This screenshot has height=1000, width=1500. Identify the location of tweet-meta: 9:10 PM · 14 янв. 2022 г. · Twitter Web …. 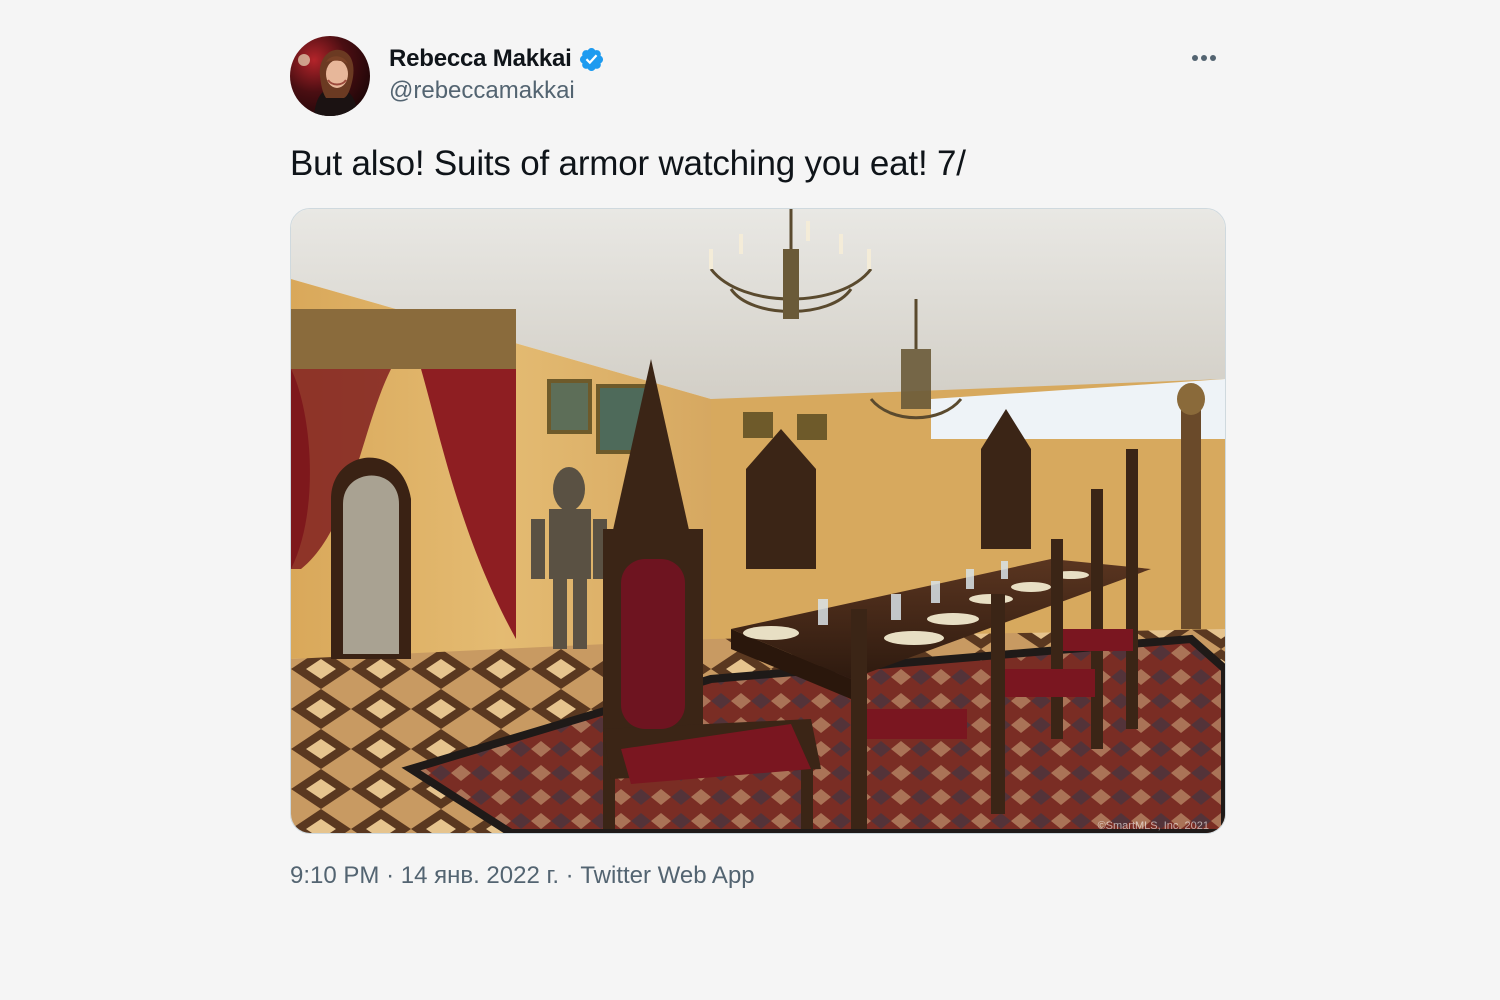
(522, 876).